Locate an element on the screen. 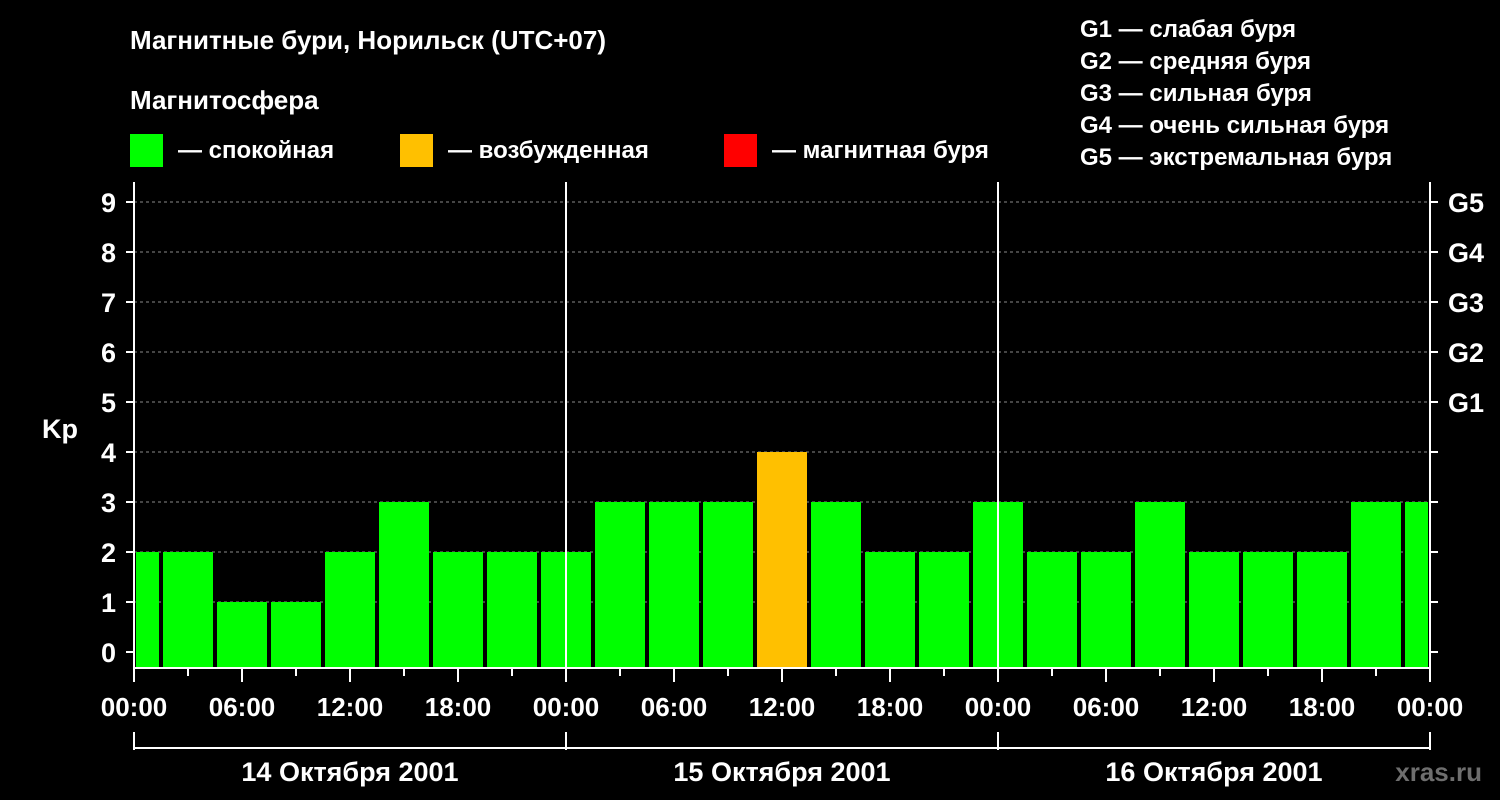 The height and width of the screenshot is (800, 1500). x-tick-label-2: 12:00 is located at coordinates (350, 707).